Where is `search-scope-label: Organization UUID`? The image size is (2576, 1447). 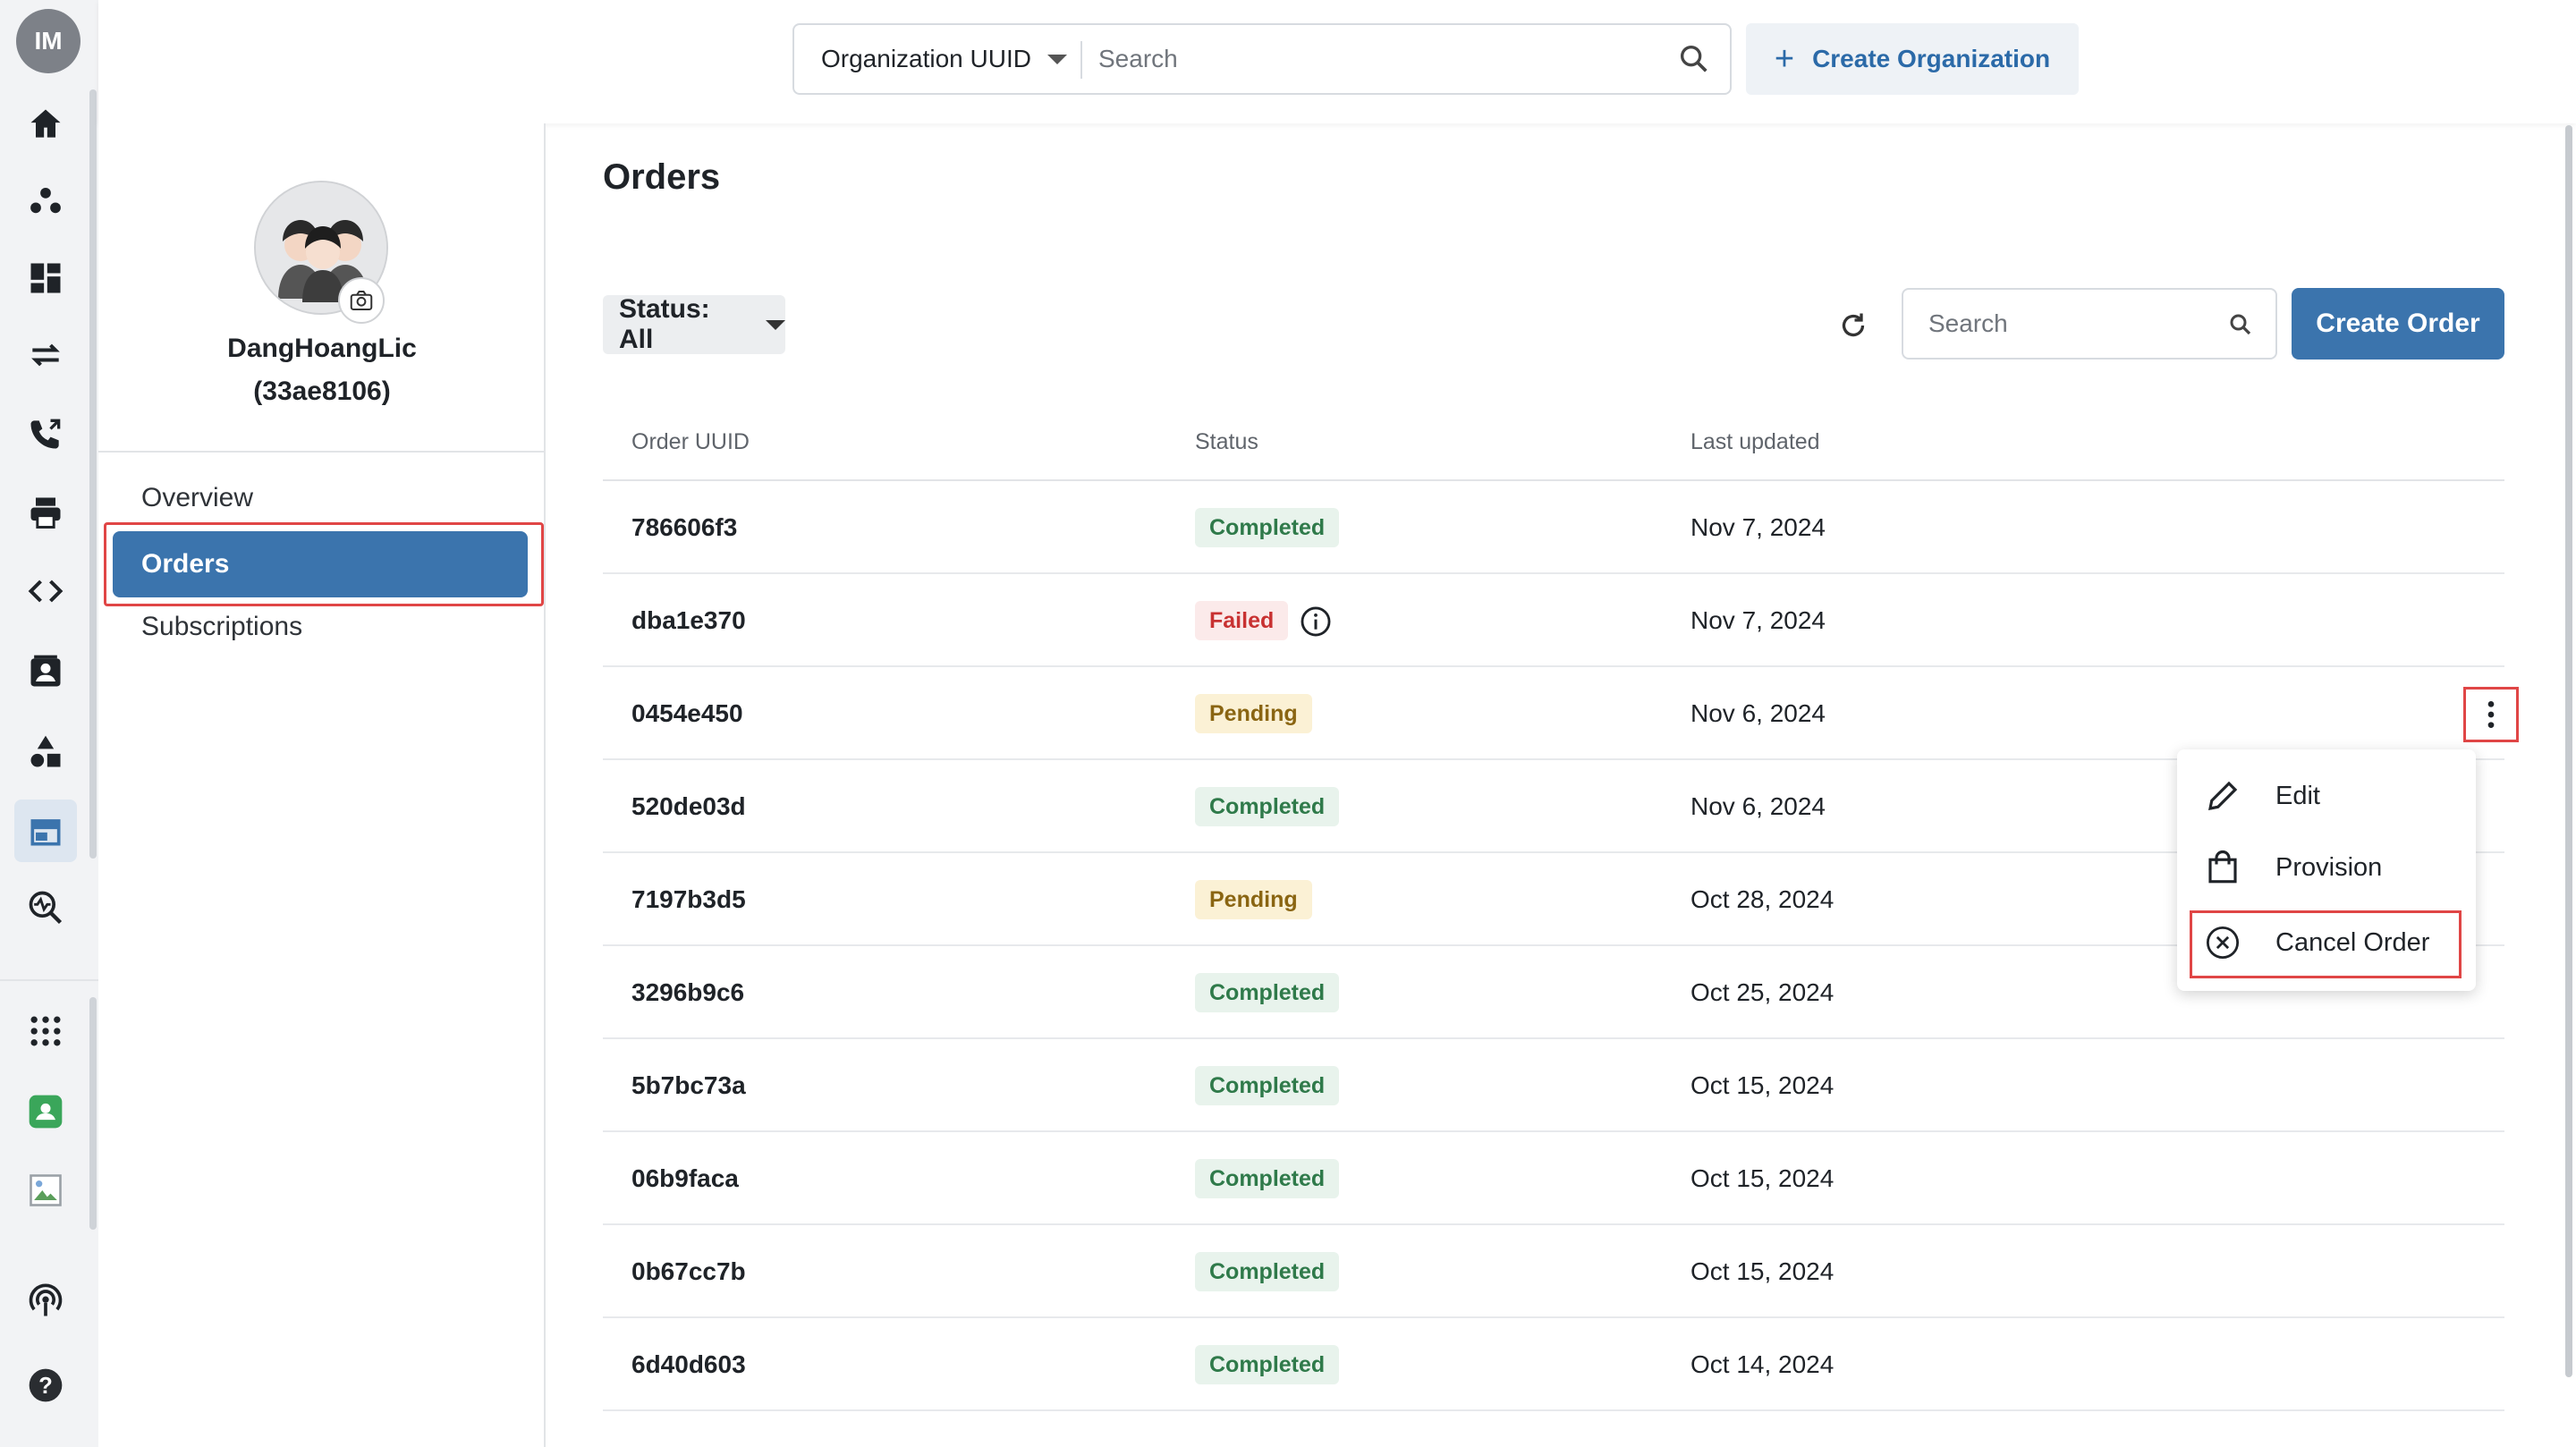 search-scope-label: Organization UUID is located at coordinates (926, 58).